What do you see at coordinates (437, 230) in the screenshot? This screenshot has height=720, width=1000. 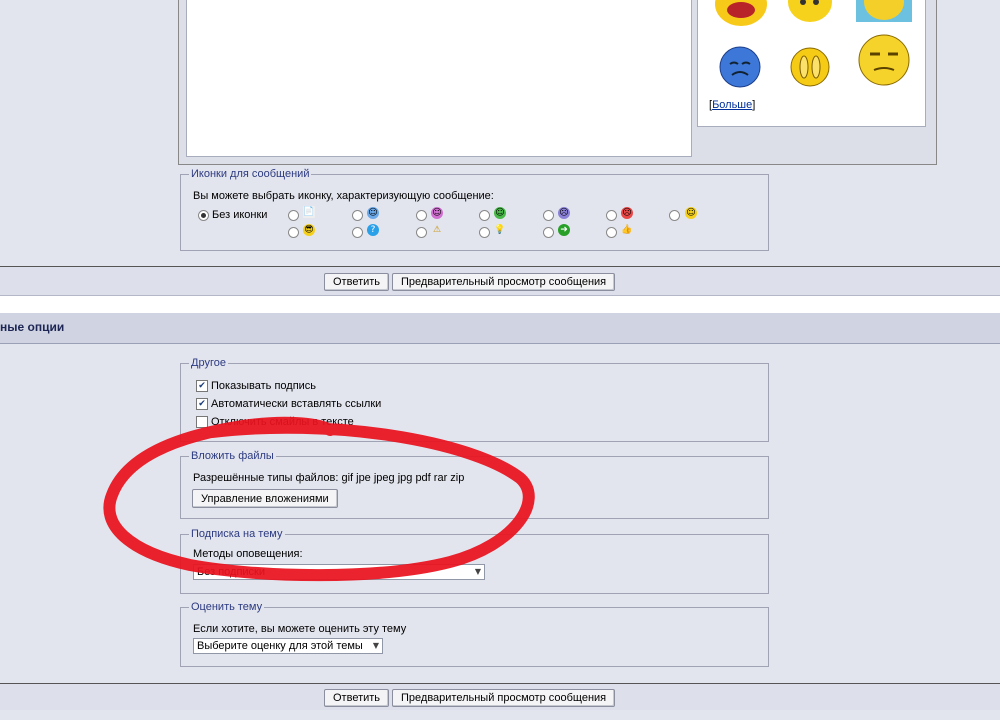 I see `warning-icon: ⚠` at bounding box center [437, 230].